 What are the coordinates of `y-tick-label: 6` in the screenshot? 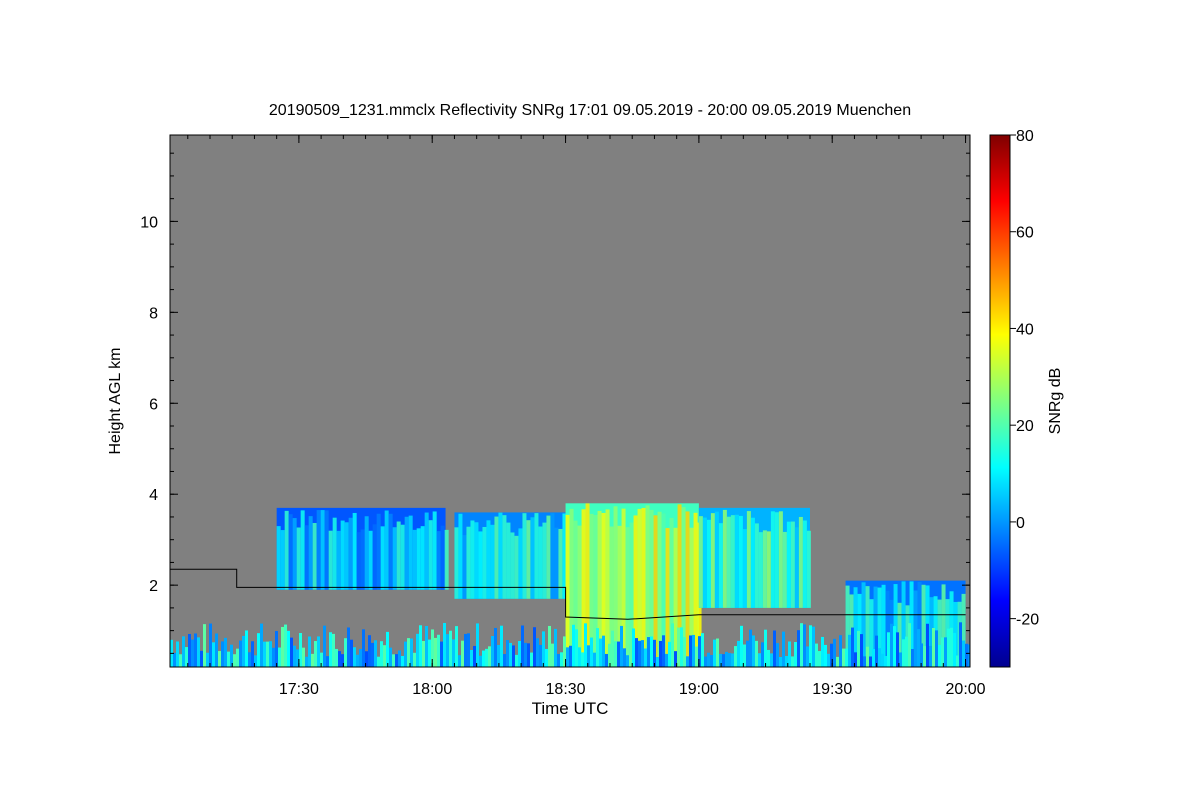 It's located at (153, 404).